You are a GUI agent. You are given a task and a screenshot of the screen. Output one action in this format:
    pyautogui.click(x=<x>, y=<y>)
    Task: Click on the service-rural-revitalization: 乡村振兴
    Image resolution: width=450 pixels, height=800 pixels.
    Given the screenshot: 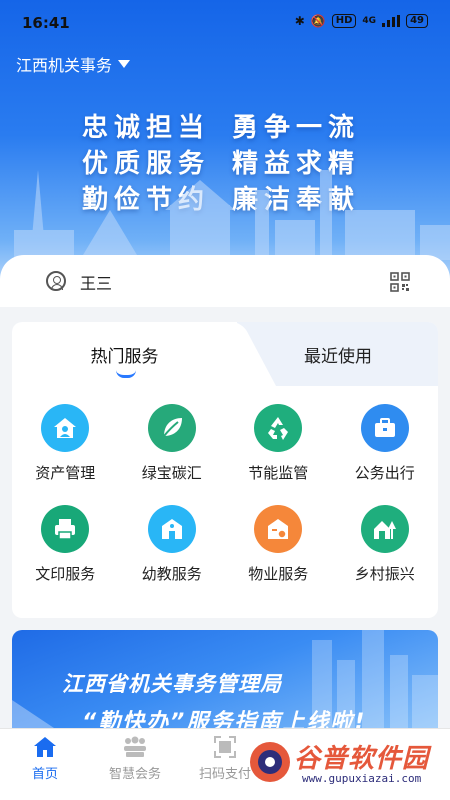 What is the action you would take?
    pyautogui.click(x=385, y=544)
    